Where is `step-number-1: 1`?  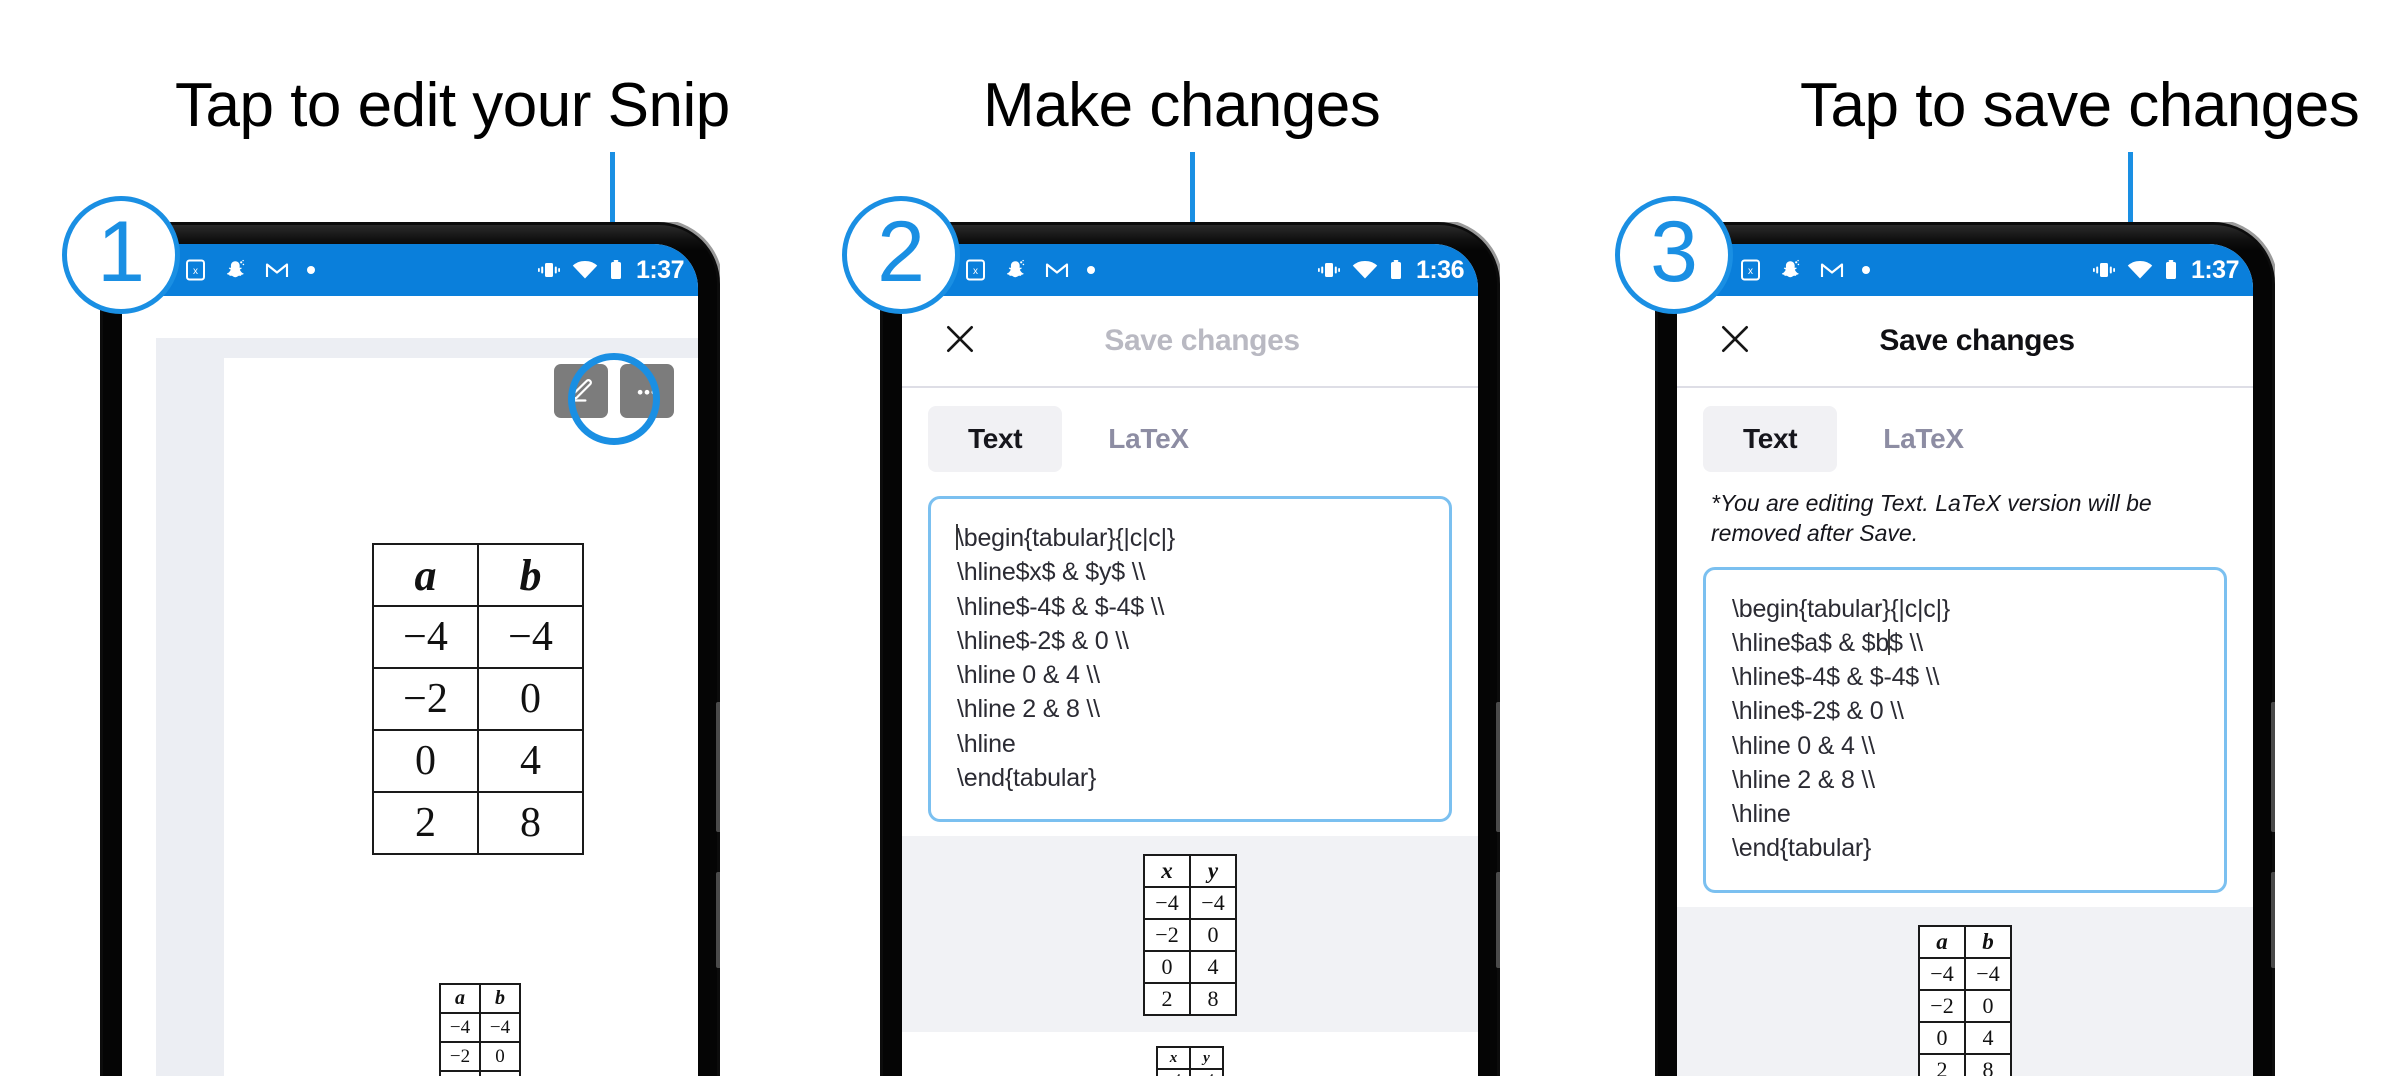 step-number-1: 1 is located at coordinates (121, 252).